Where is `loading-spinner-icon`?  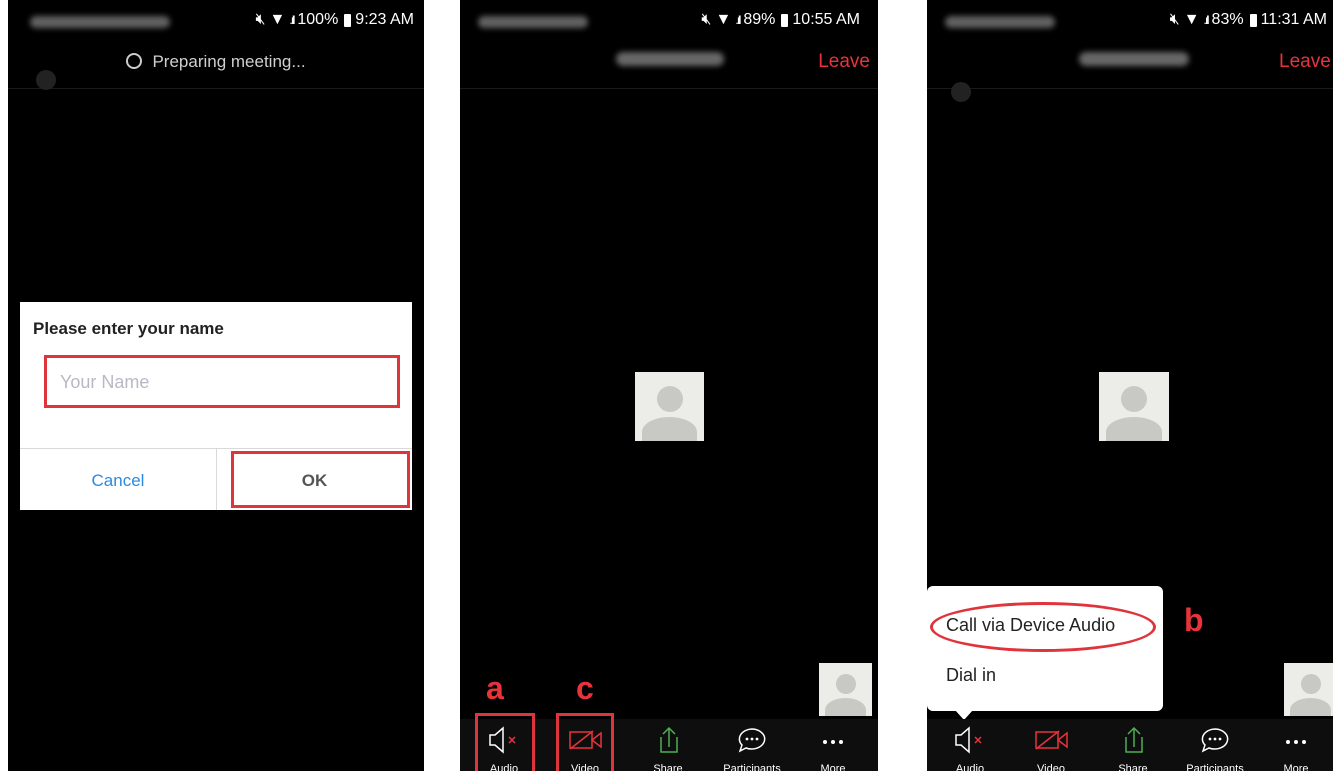 loading-spinner-icon is located at coordinates (134, 61).